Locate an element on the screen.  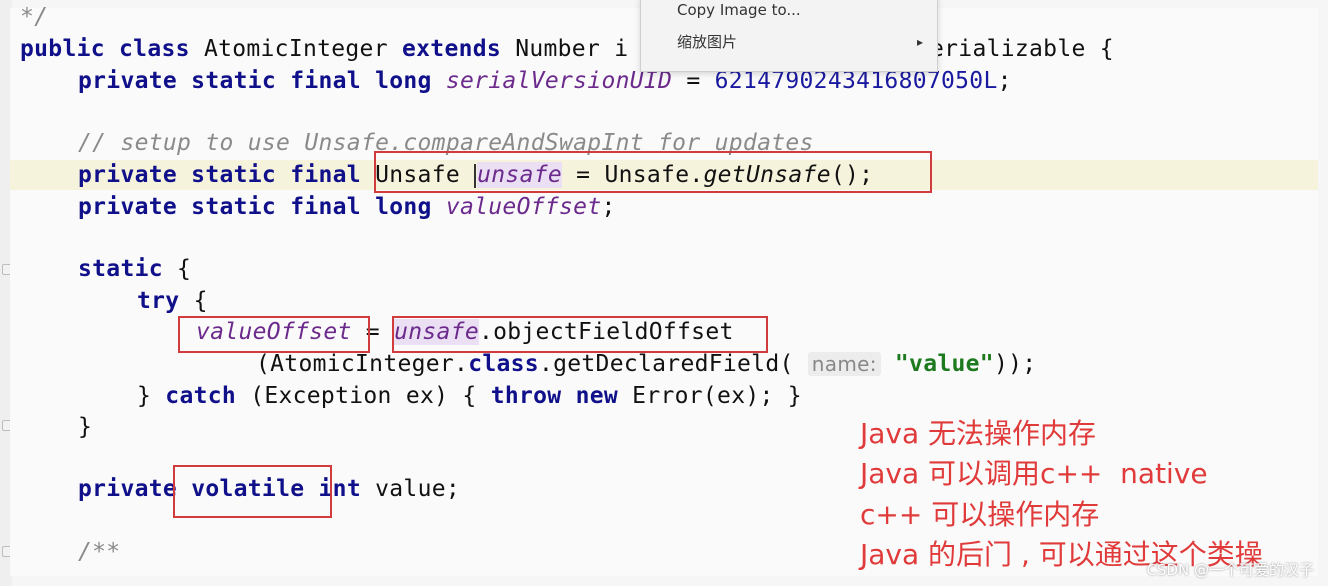
unsafe-highlight-box is located at coordinates (653, 172).